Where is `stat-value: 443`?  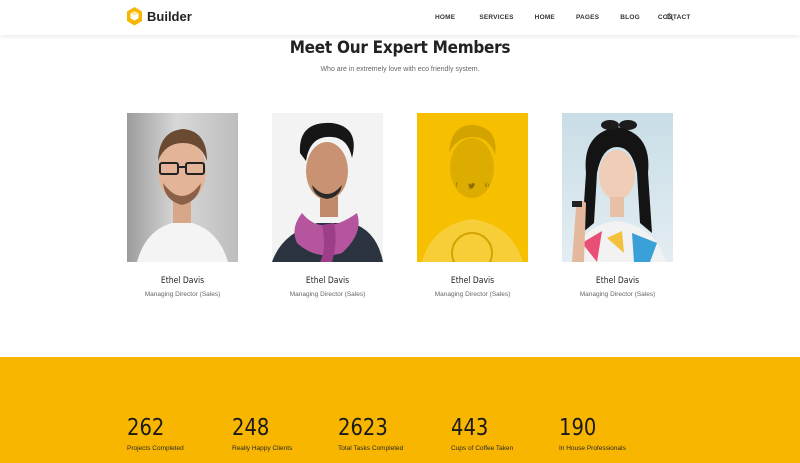
stat-value: 443 is located at coordinates (470, 428).